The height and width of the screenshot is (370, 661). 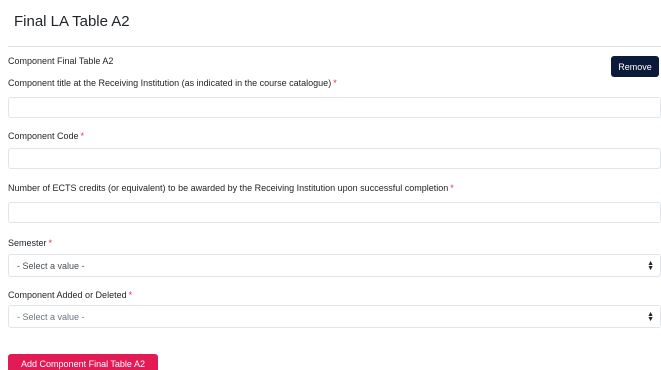 I want to click on added-deleted-select: - Select a value - ▲ ▼, so click(x=334, y=316).